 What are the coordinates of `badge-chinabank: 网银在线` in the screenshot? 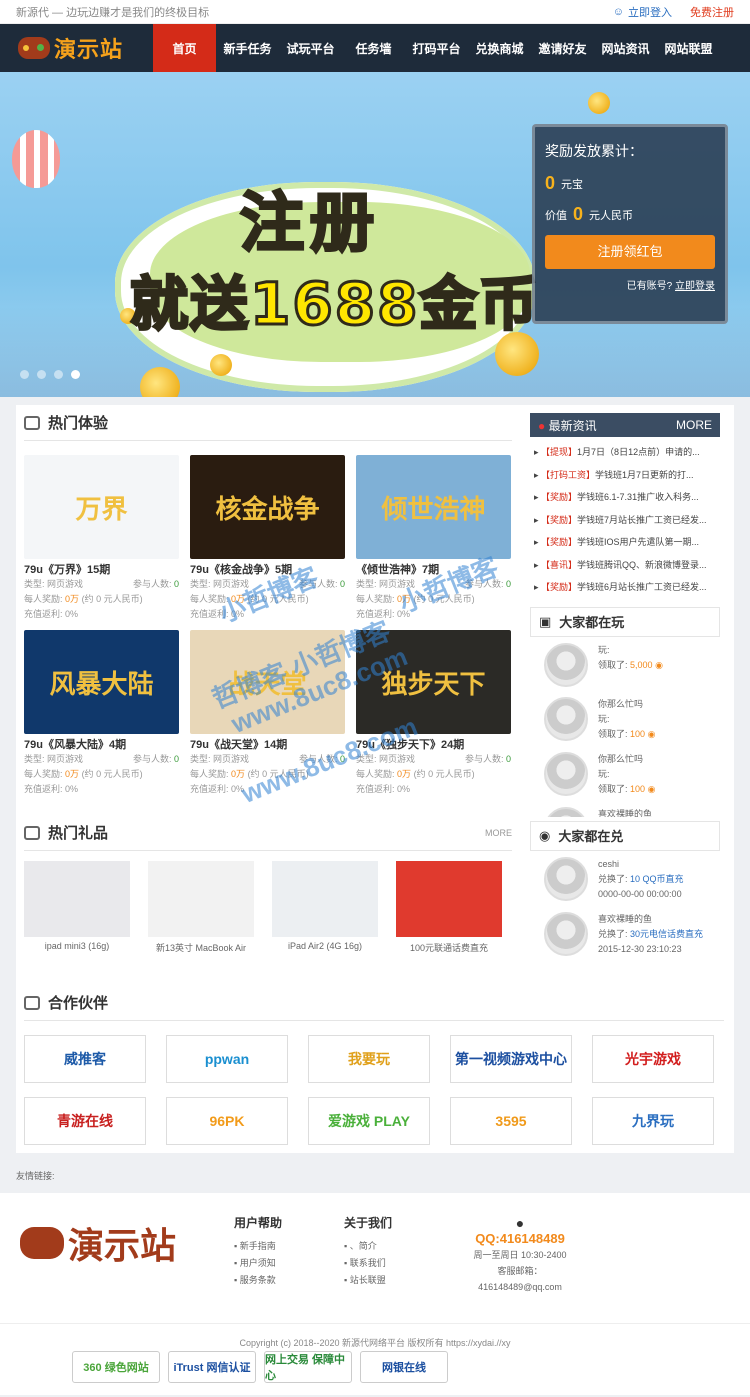 It's located at (404, 1367).